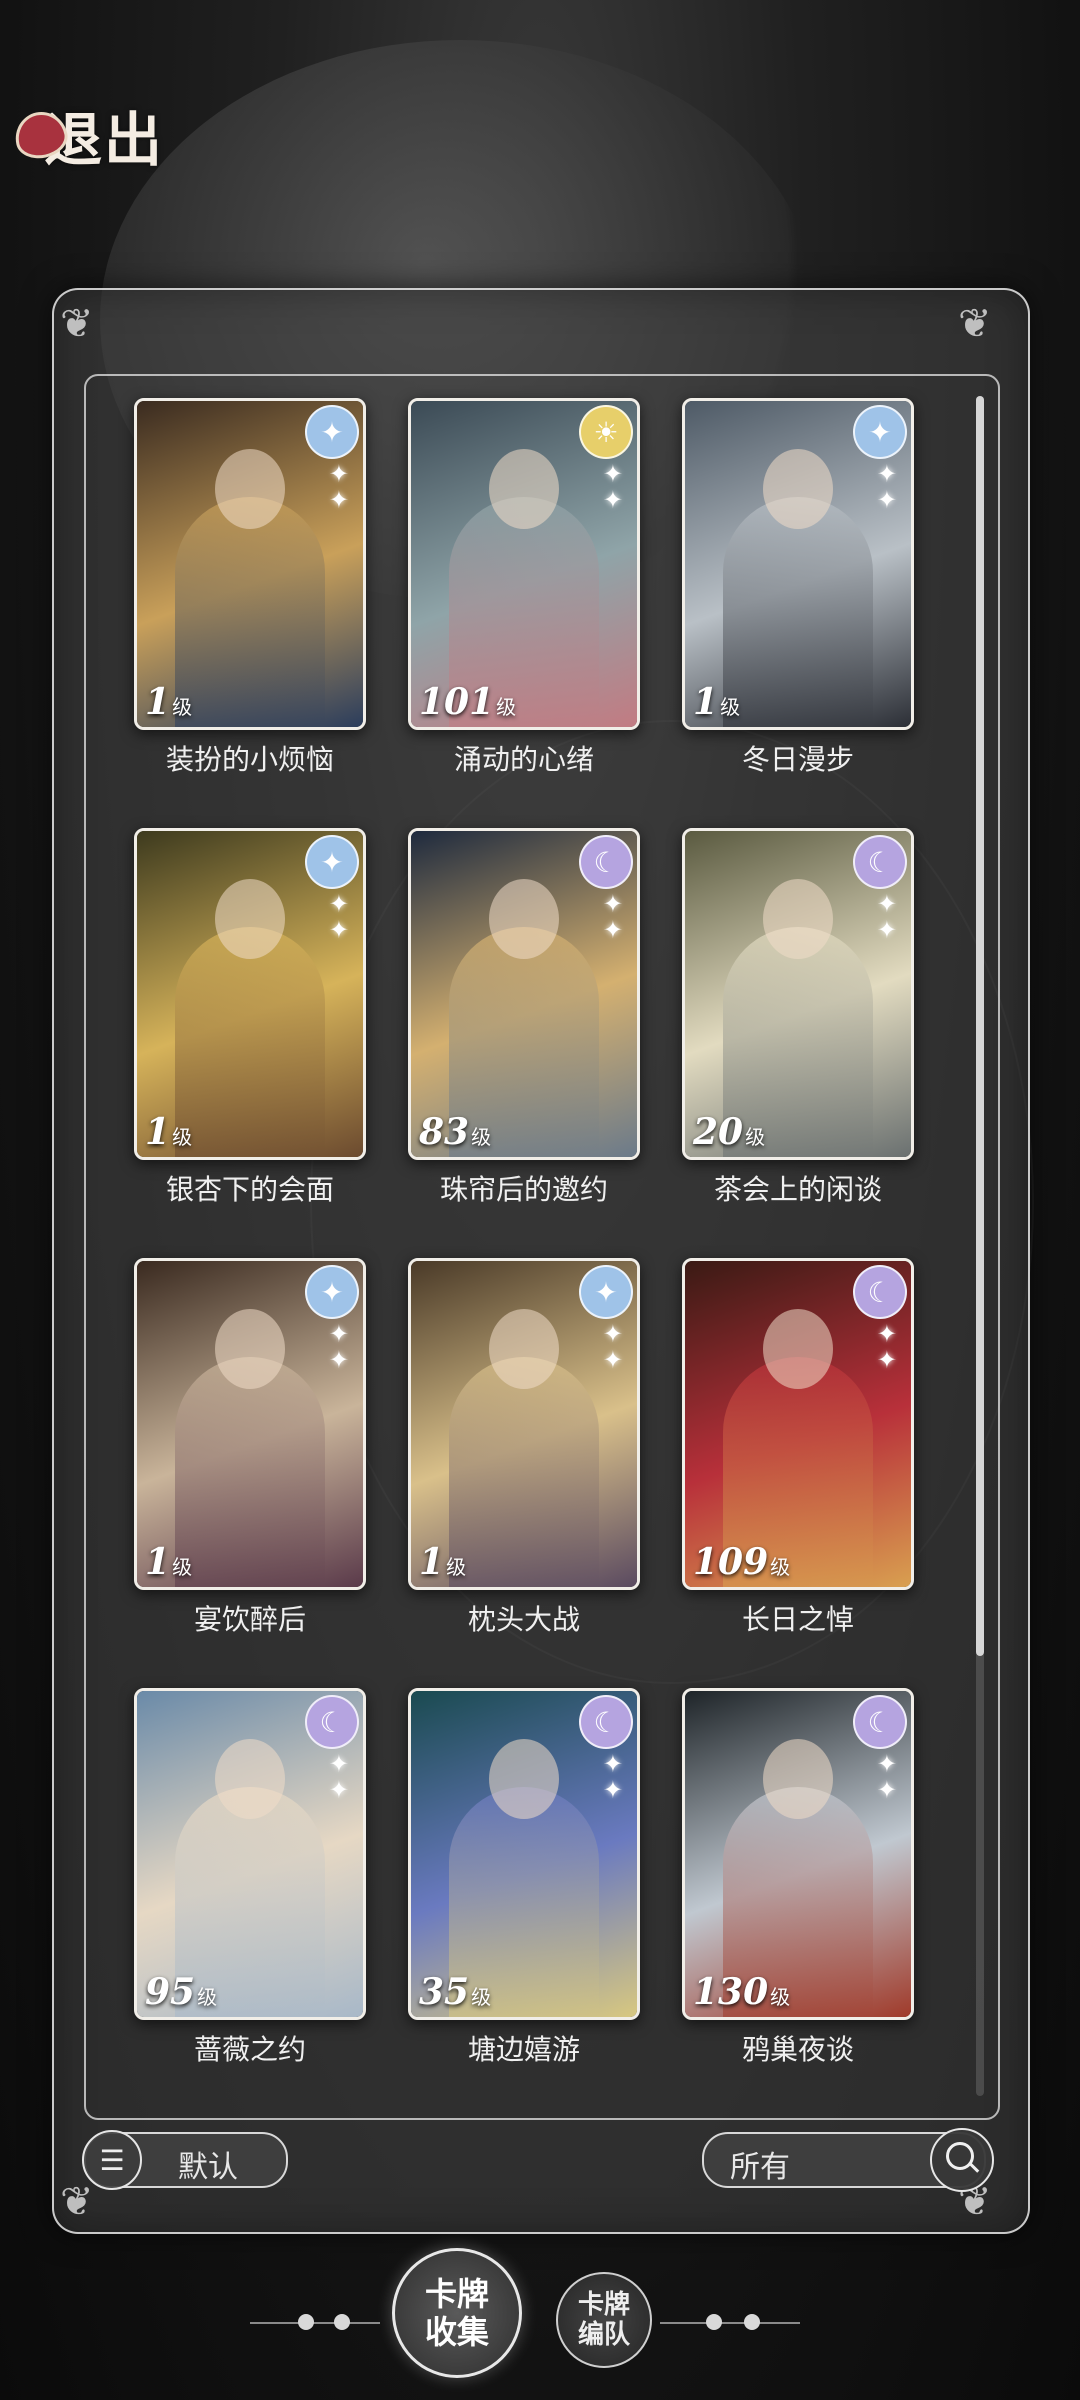 The height and width of the screenshot is (2400, 1080). Describe the element at coordinates (798, 1424) in the screenshot. I see `card-frame: ☾ ✦ ✦ 109 级` at that location.